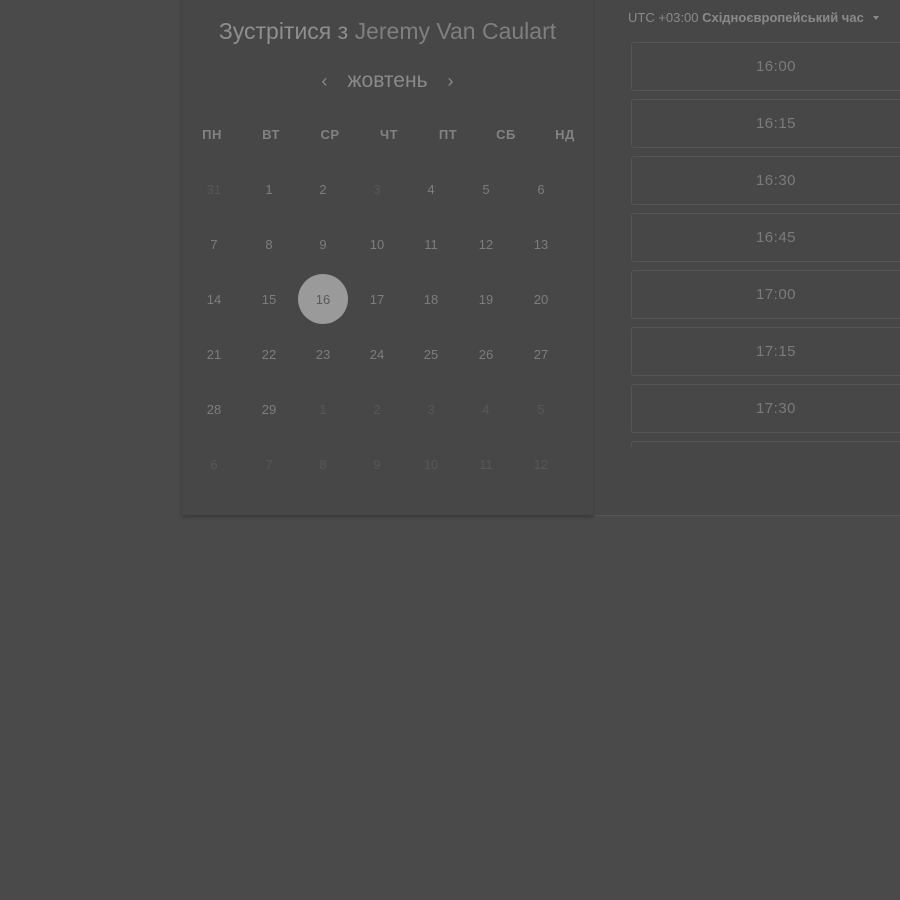 Image resolution: width=900 pixels, height=900 pixels. Describe the element at coordinates (377, 299) in the screenshot. I see `calendar-day: 17` at that location.